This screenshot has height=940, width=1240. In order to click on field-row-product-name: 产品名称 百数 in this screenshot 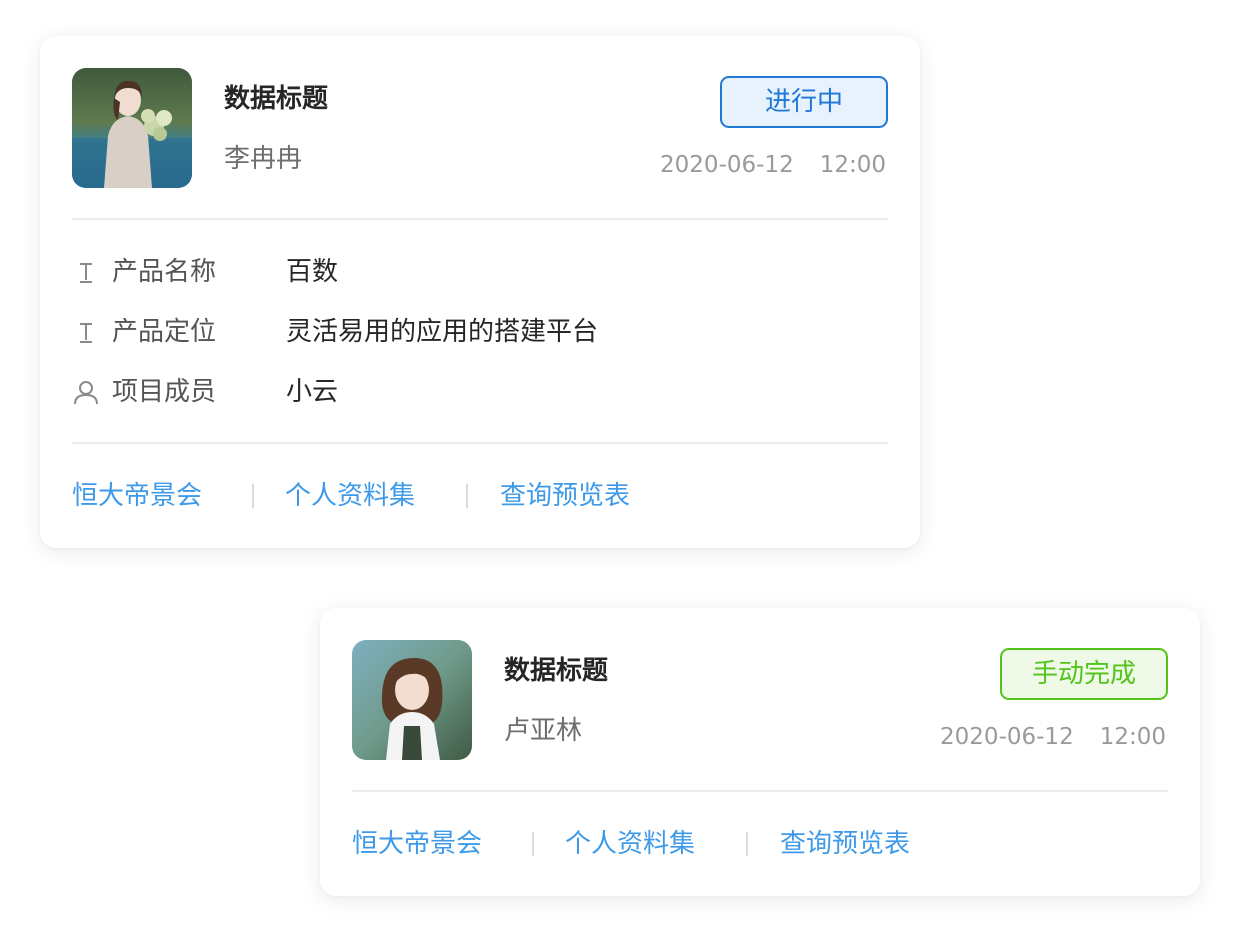, I will do `click(482, 272)`.